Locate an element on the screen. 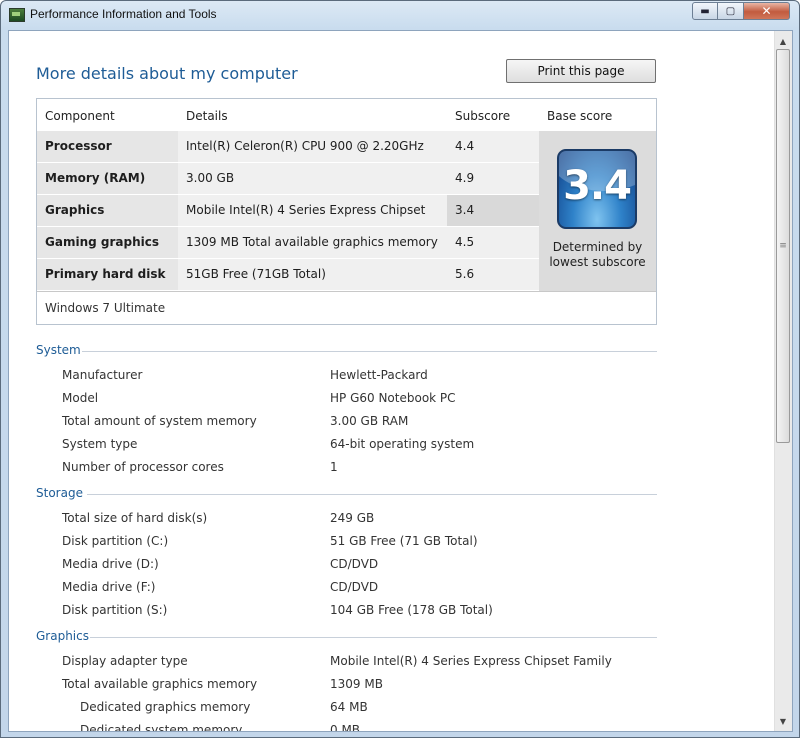 This screenshot has height=738, width=800. section-title-graphics: Graphics is located at coordinates (62, 636).